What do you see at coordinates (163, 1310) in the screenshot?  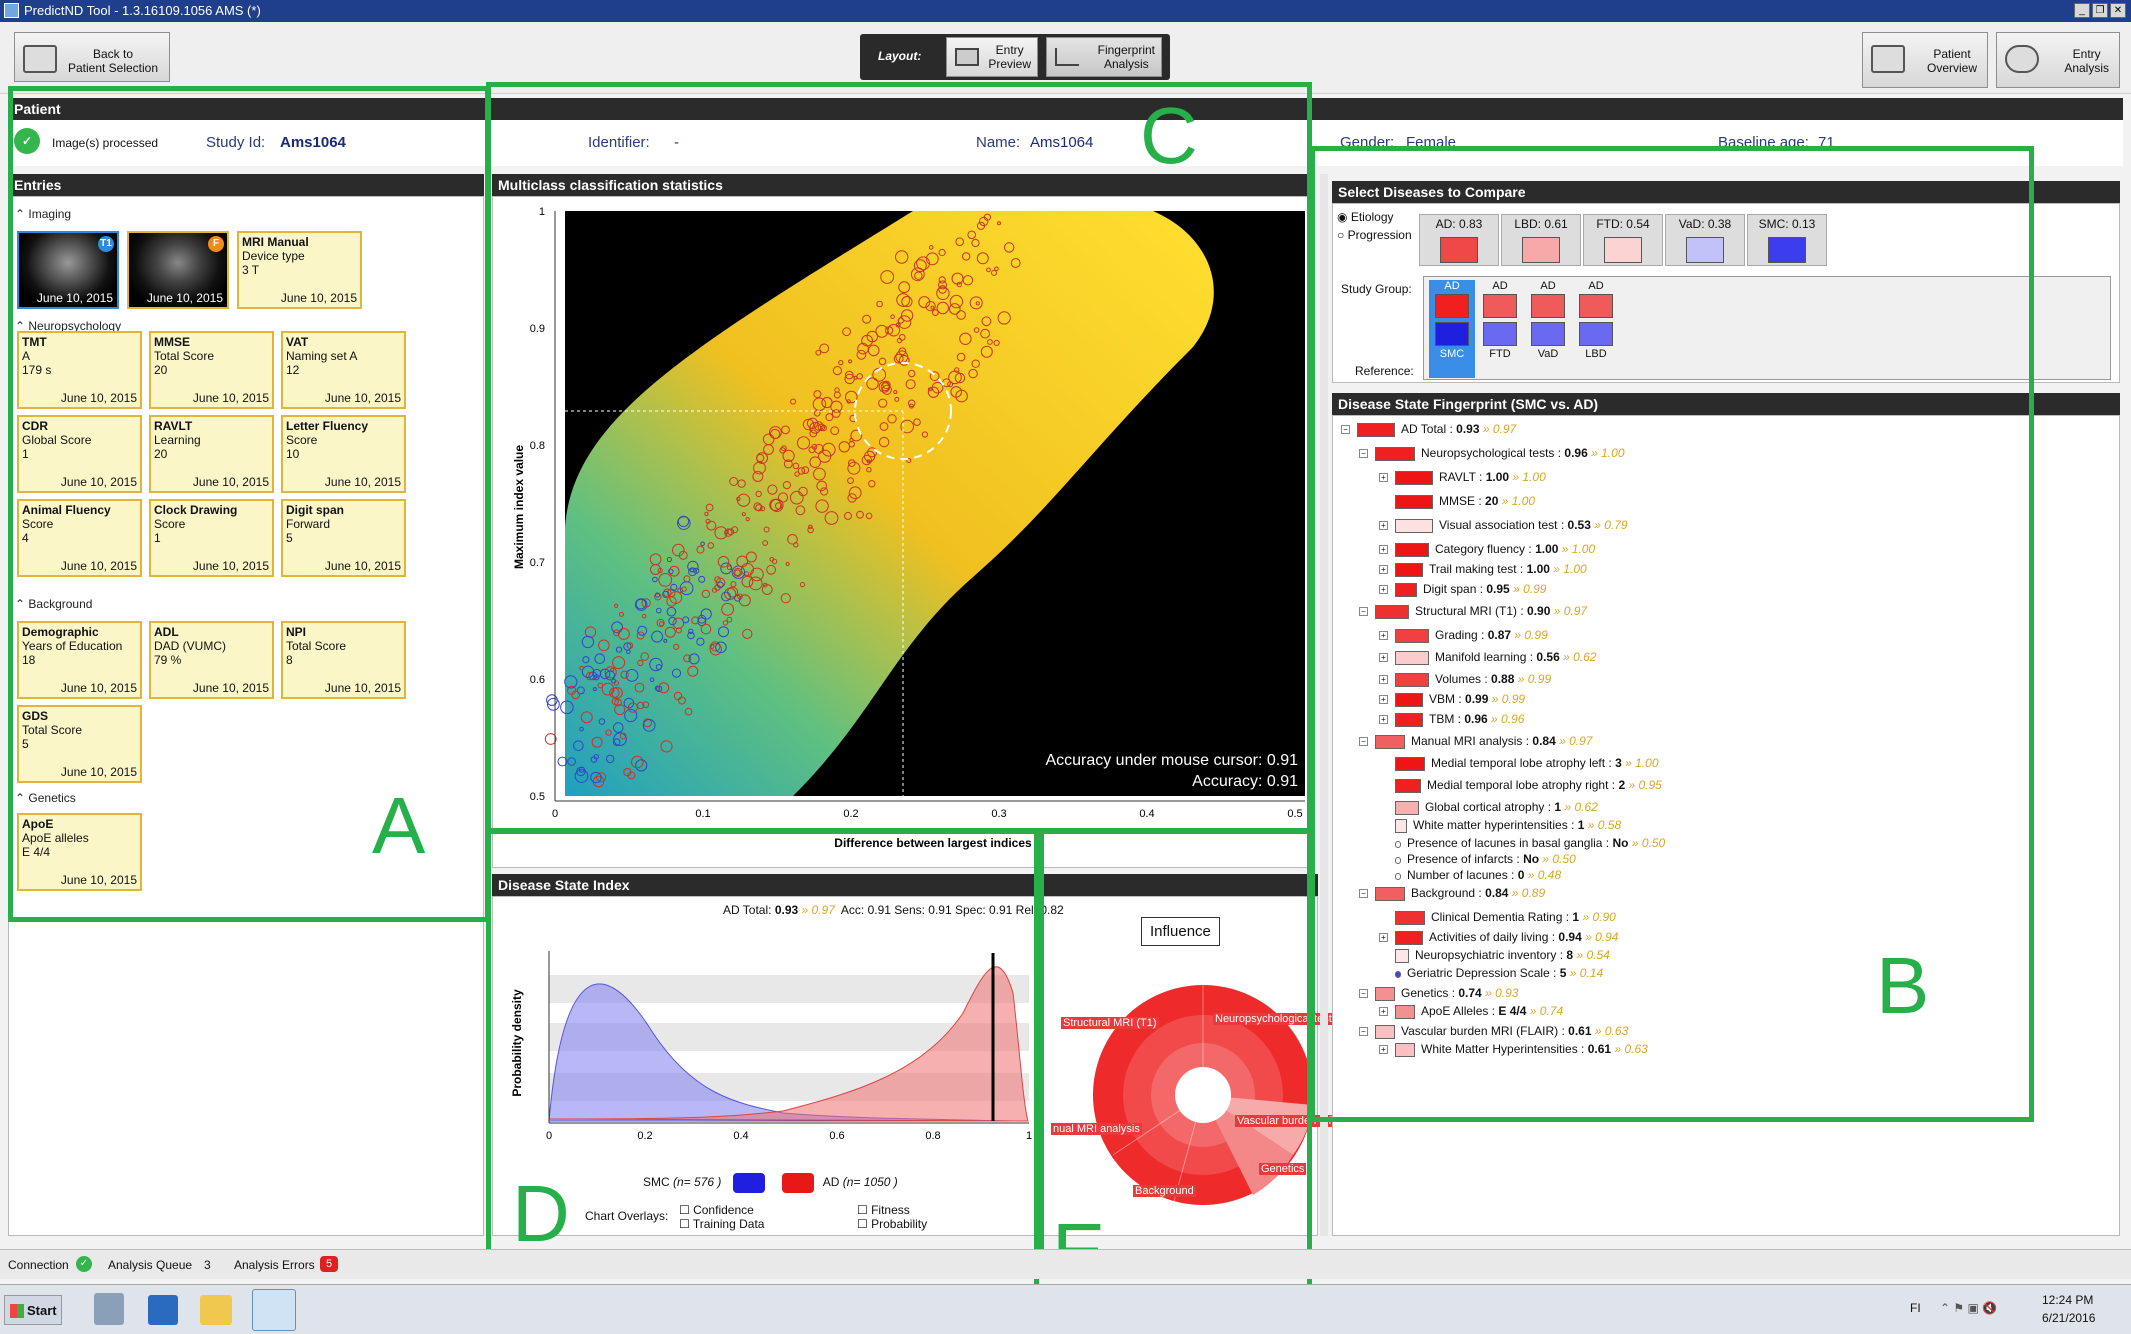 I see `powershell-icon` at bounding box center [163, 1310].